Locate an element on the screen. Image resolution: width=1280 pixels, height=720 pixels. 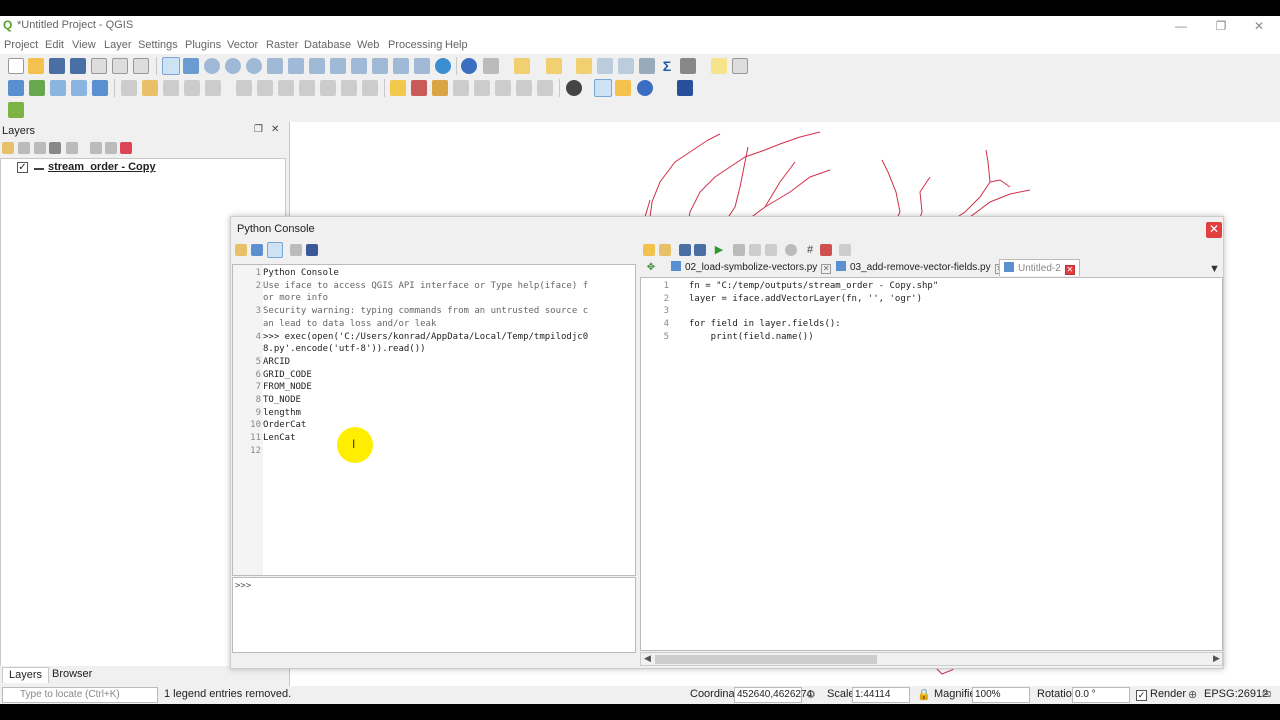
collapse-all-icon is located at coordinates (111, 148).